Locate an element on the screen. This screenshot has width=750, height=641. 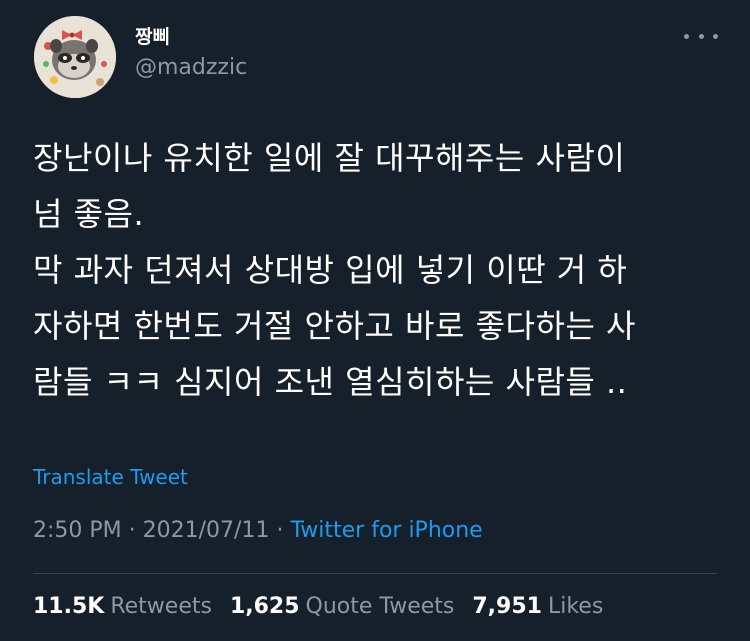
likes-label: Likes is located at coordinates (575, 606).